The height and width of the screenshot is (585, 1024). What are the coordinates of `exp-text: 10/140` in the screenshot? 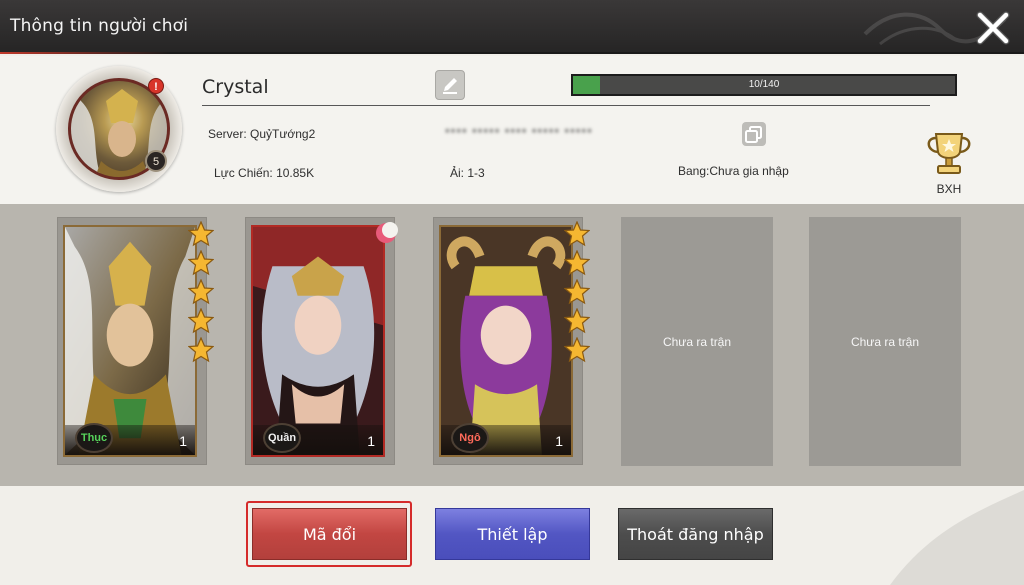 It's located at (764, 84).